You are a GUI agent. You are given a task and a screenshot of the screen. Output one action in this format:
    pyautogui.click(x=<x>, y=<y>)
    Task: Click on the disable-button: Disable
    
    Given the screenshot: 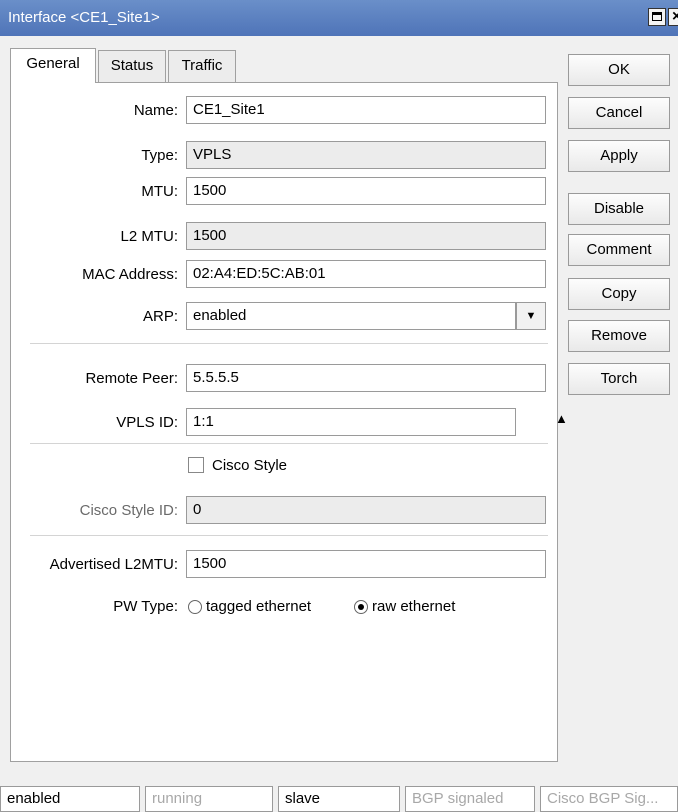 What is the action you would take?
    pyautogui.click(x=619, y=209)
    